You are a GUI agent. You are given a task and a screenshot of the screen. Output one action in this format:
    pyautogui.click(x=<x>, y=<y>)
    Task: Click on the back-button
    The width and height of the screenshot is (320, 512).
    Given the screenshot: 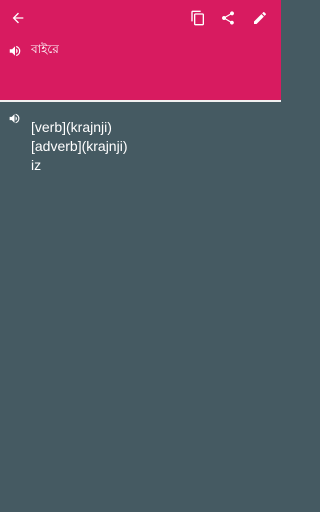 What is the action you would take?
    pyautogui.click(x=18, y=18)
    